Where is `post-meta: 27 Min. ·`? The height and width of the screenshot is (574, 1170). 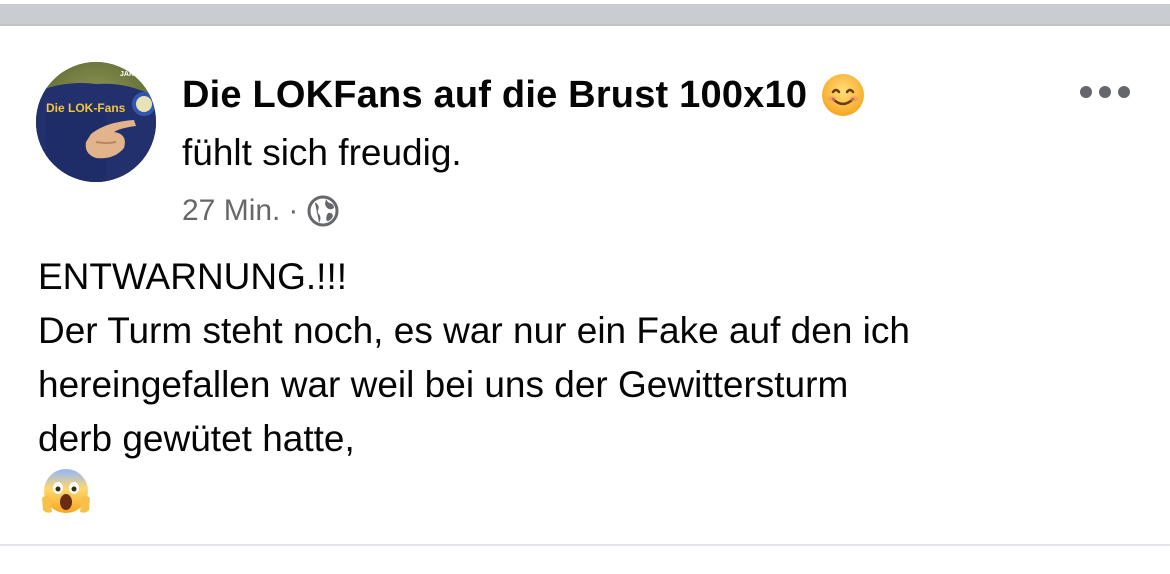 post-meta: 27 Min. · is located at coordinates (261, 211).